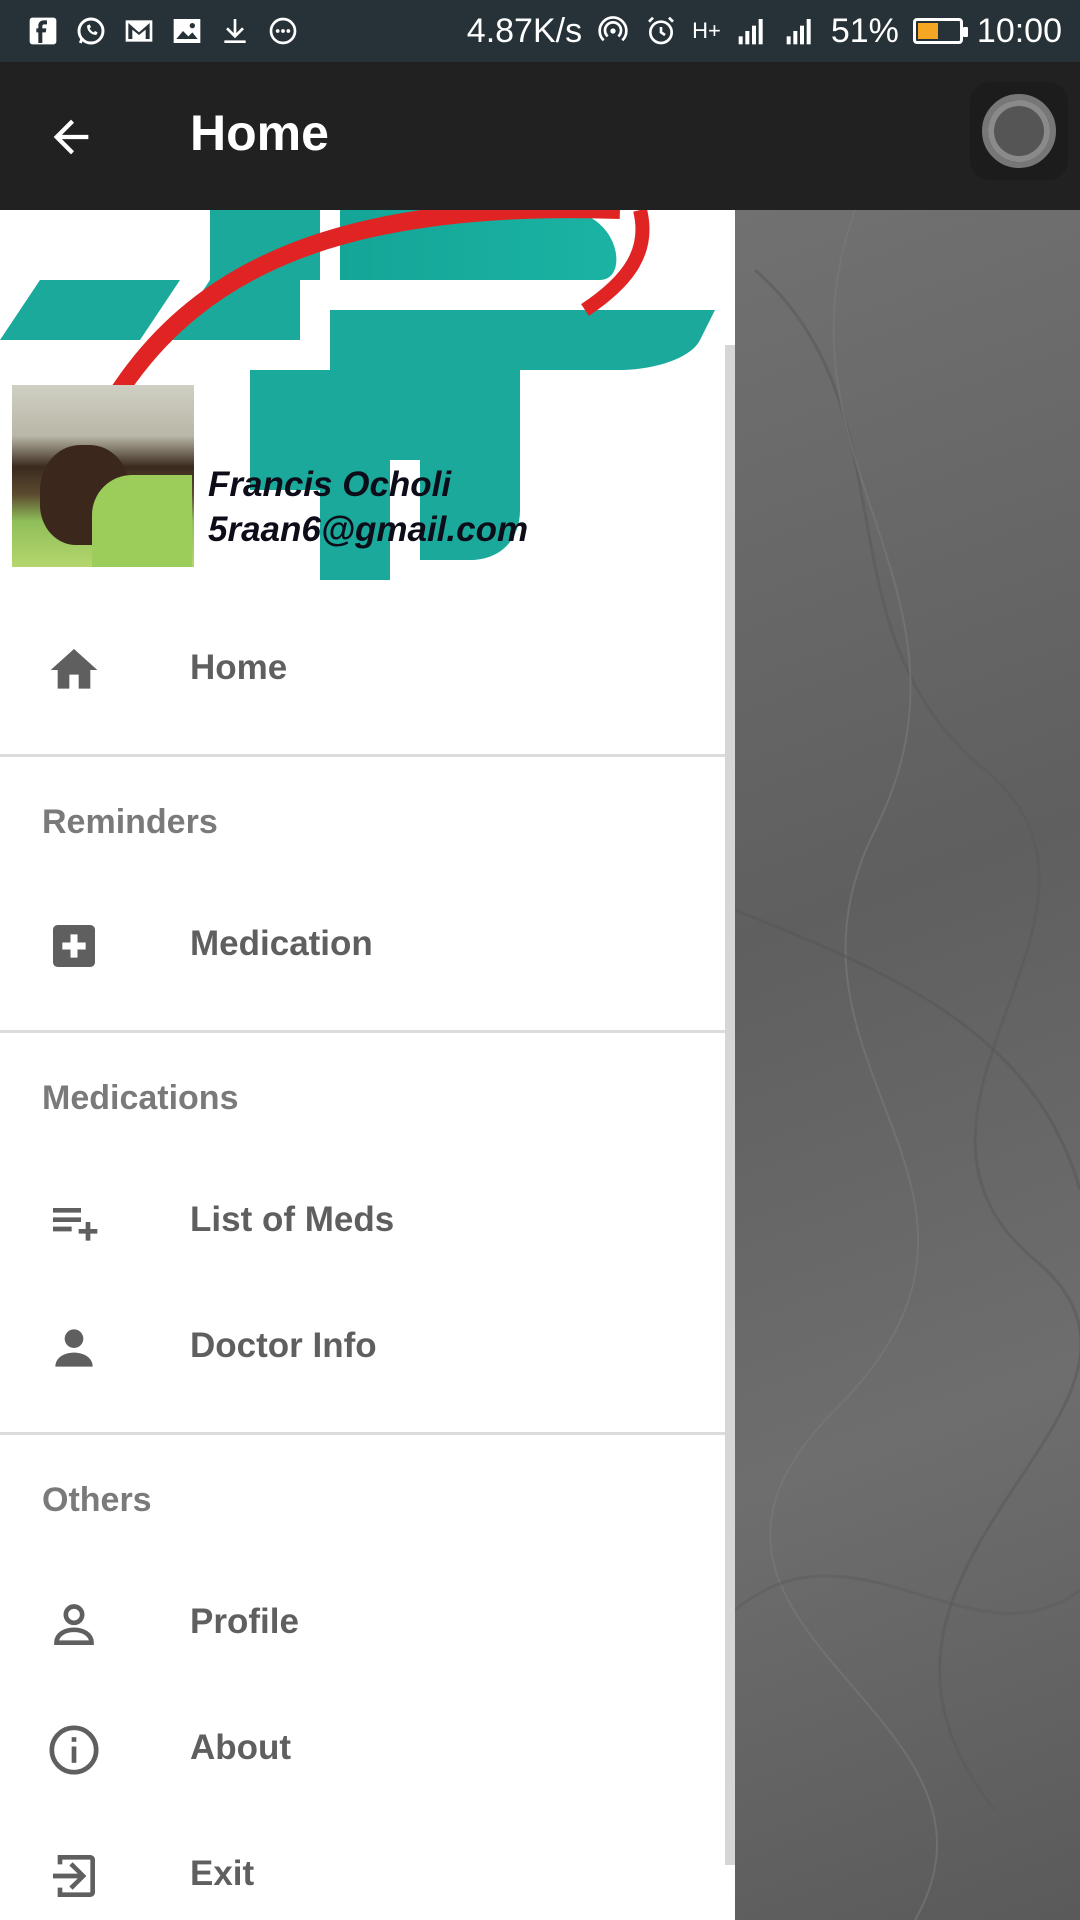  I want to click on back-button, so click(71, 137).